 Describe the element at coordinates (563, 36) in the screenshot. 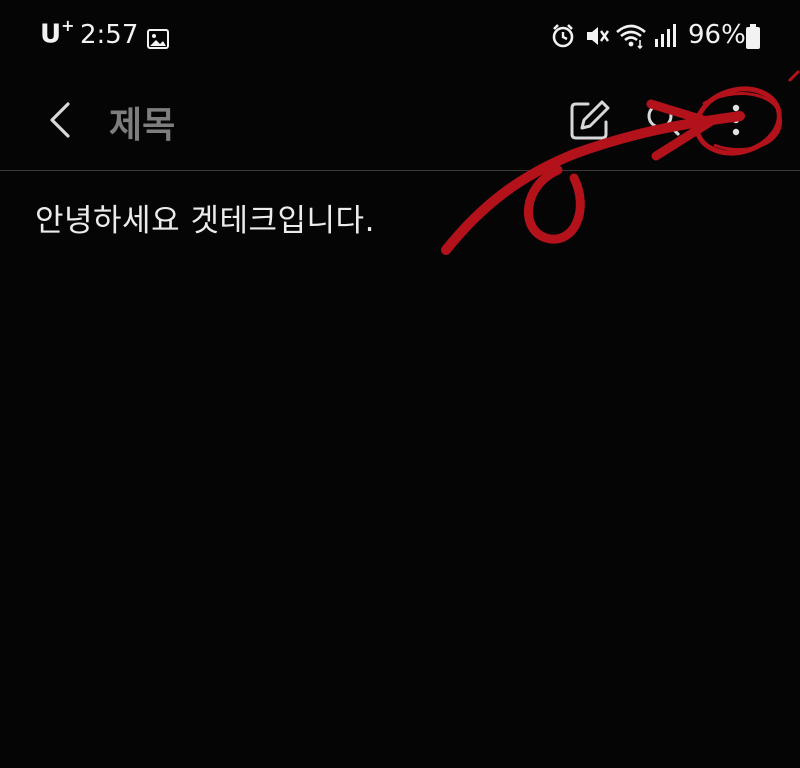

I see `alarm-icon` at that location.